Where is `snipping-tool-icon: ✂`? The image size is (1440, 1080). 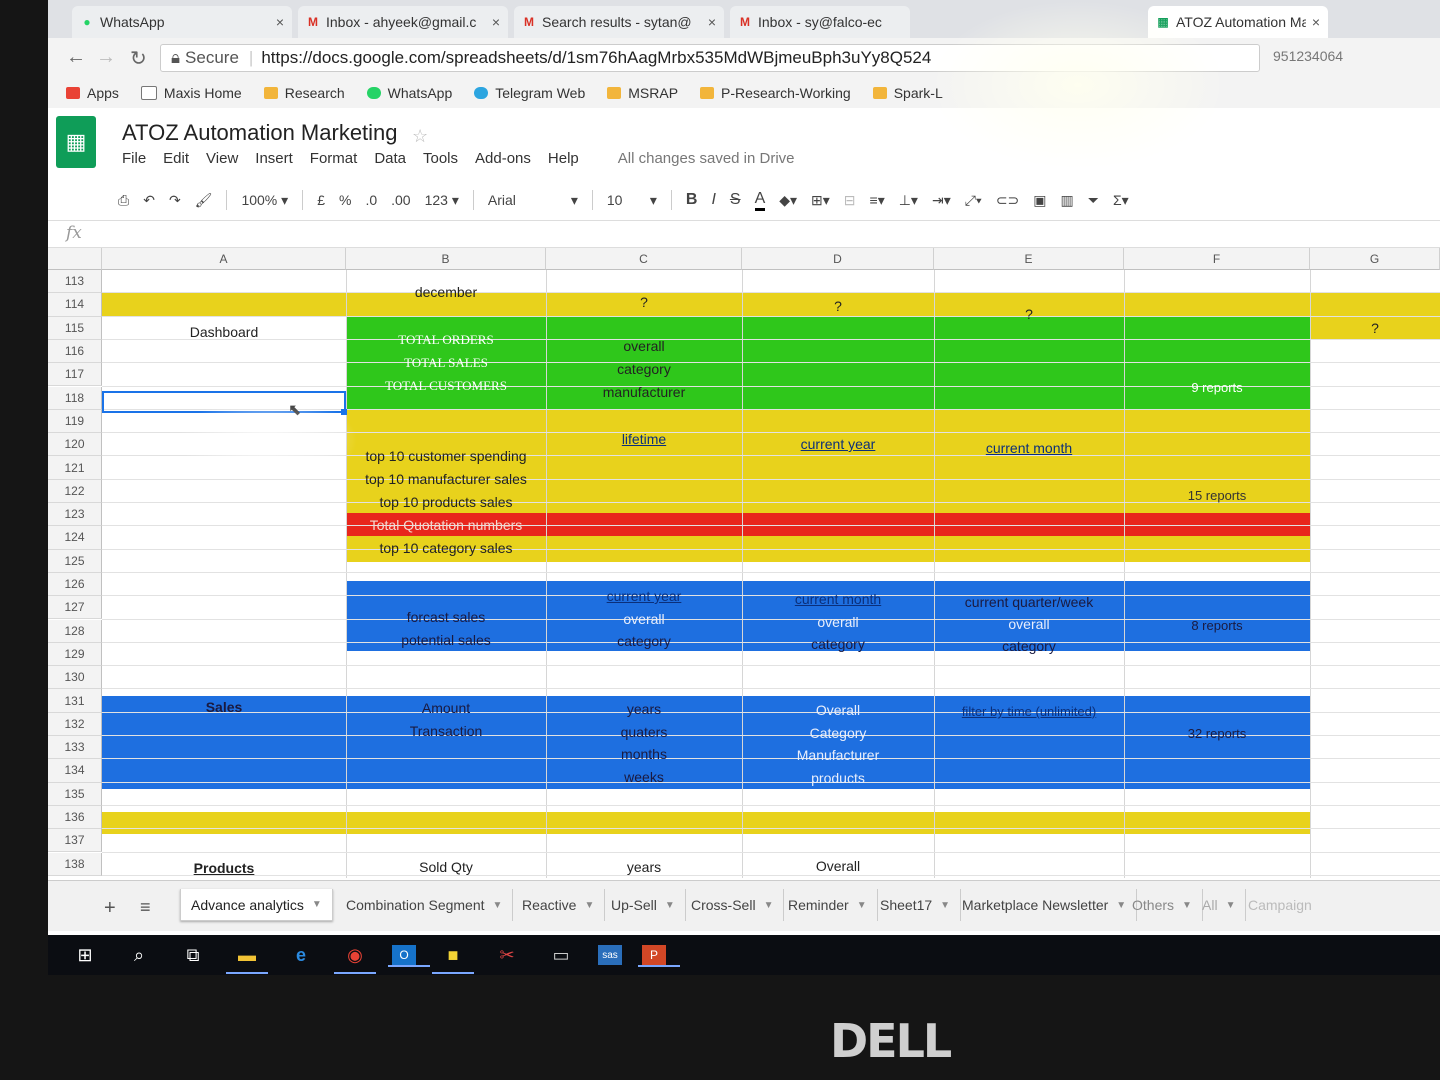
snipping-tool-icon: ✂ is located at coordinates (507, 955).